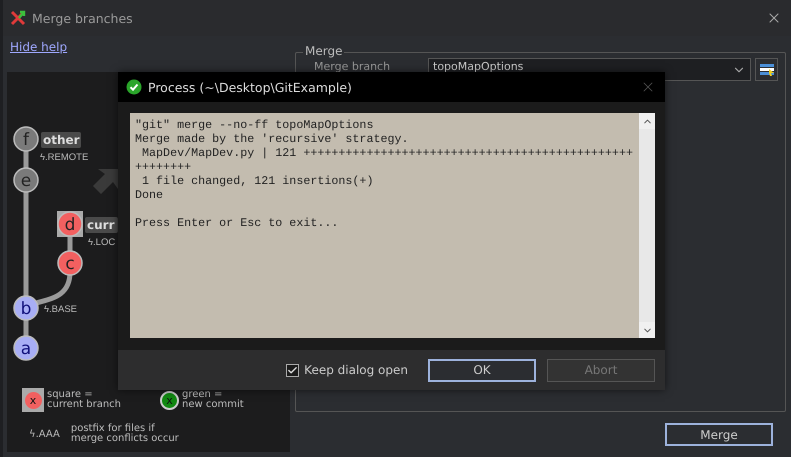 The image size is (791, 457). What do you see at coordinates (356, 370) in the screenshot?
I see `checkbox-label: Keep dialog open` at bounding box center [356, 370].